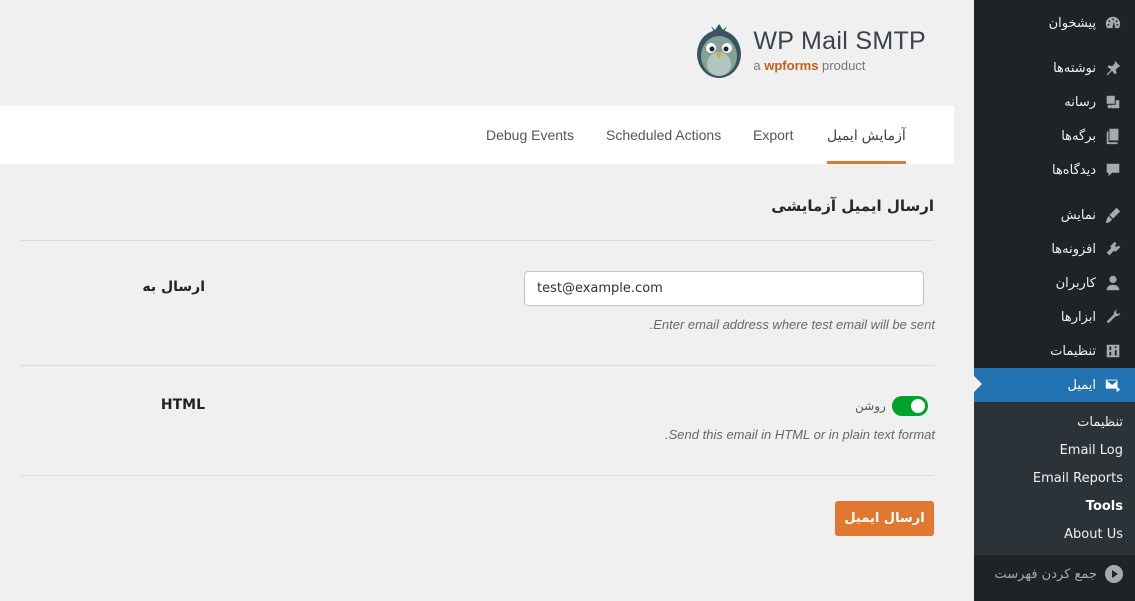  What do you see at coordinates (773, 135) in the screenshot?
I see `tab-export: Export` at bounding box center [773, 135].